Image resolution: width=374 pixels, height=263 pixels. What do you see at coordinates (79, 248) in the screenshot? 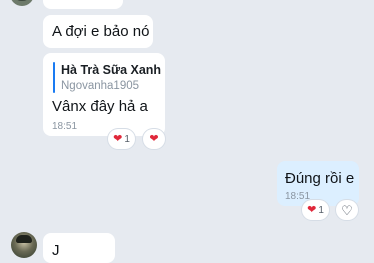
I see `message-bubble: J` at bounding box center [79, 248].